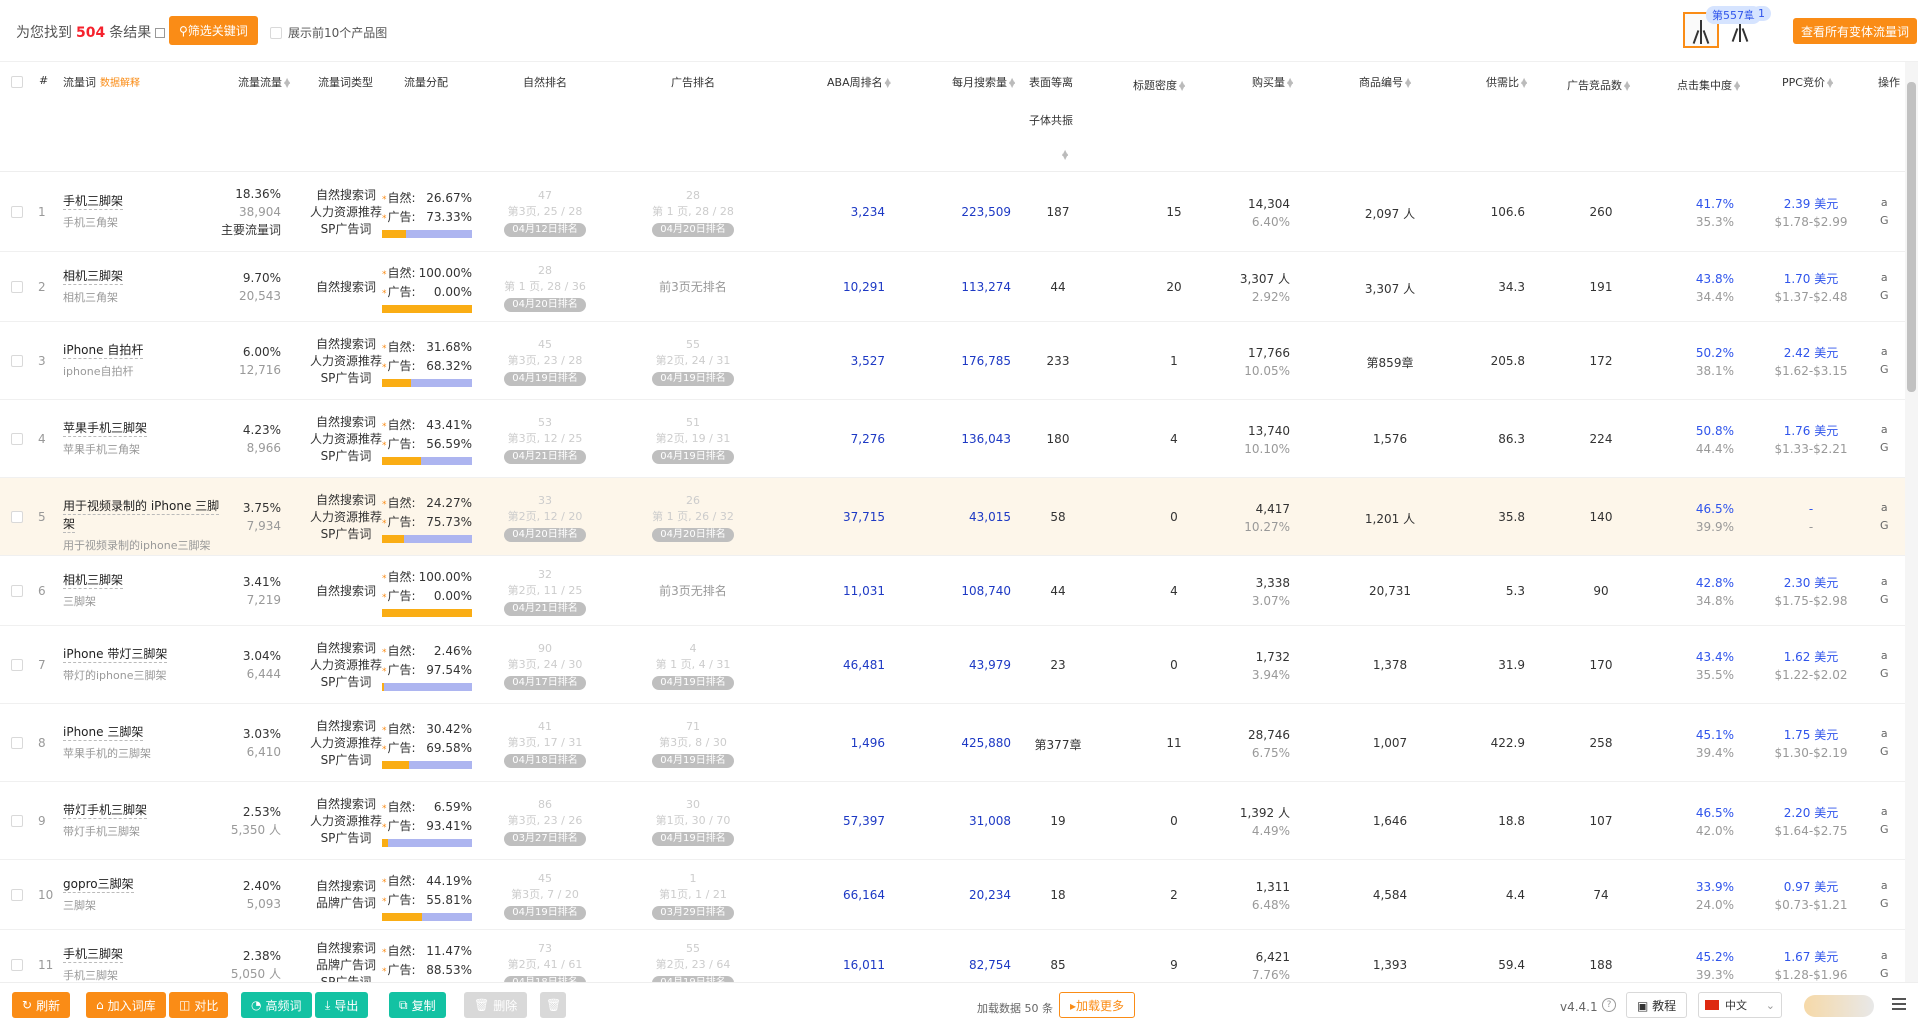 The image size is (1918, 1026). I want to click on aba-rank: 3,234, so click(868, 212).